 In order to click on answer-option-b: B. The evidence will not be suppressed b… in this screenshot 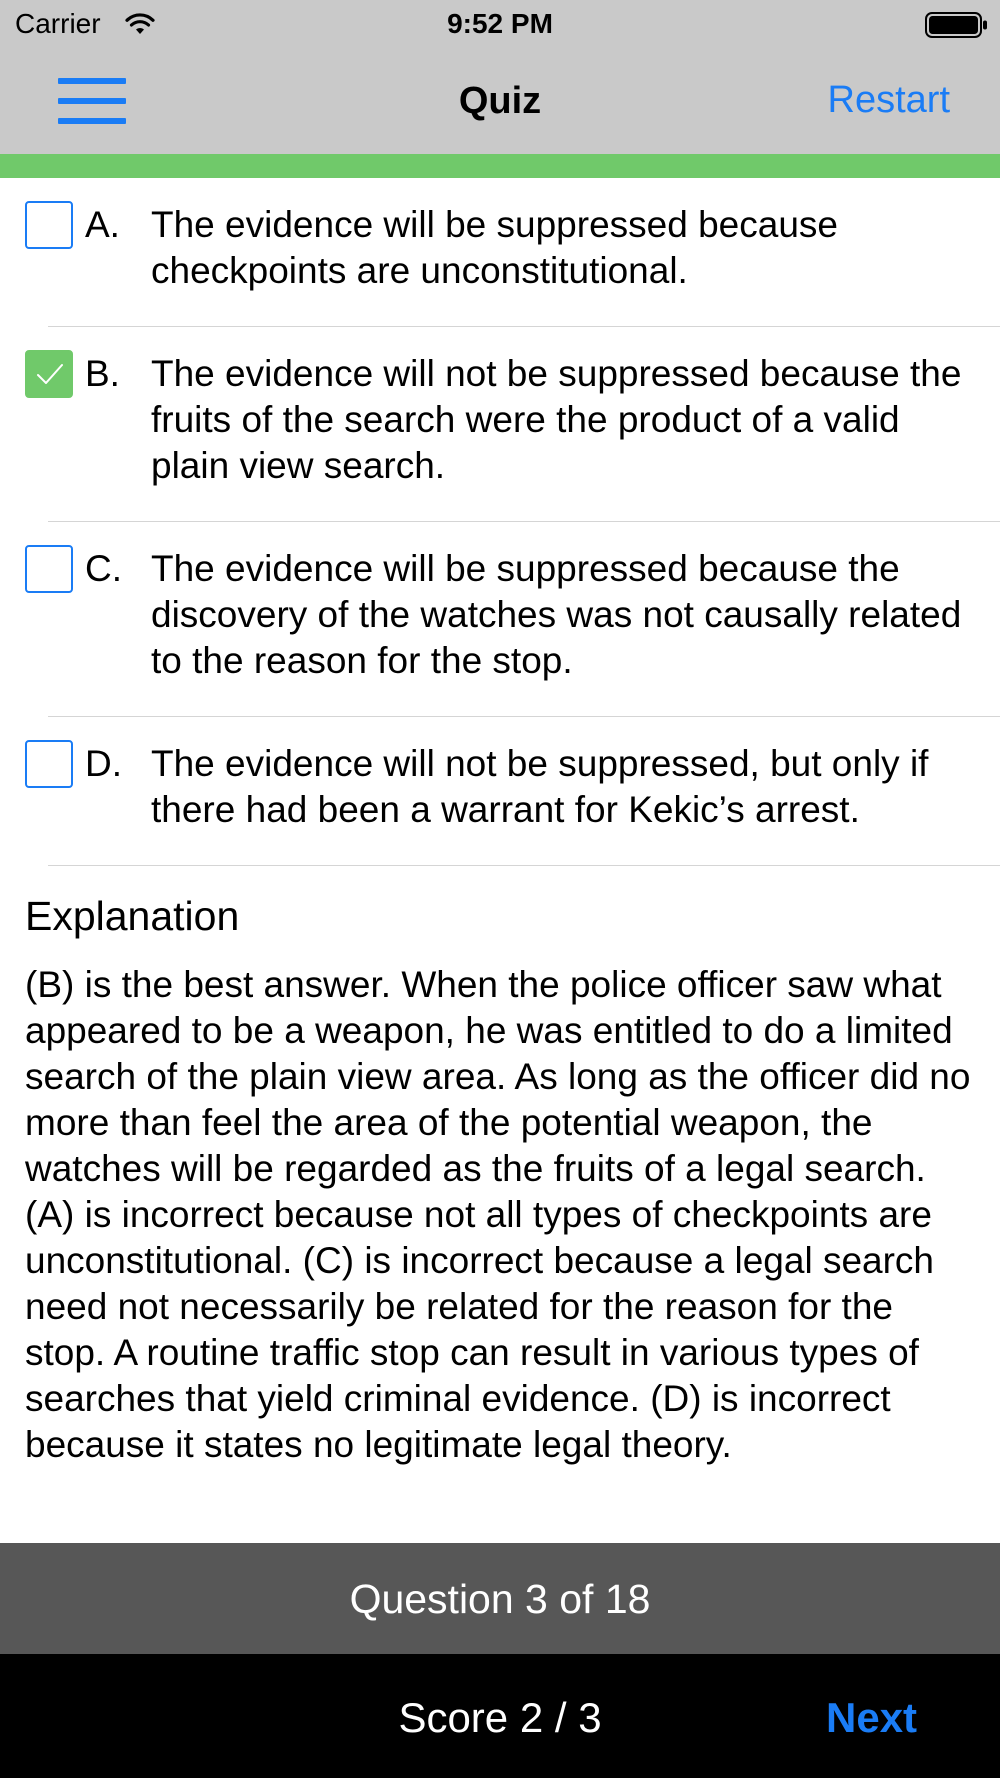, I will do `click(500, 424)`.